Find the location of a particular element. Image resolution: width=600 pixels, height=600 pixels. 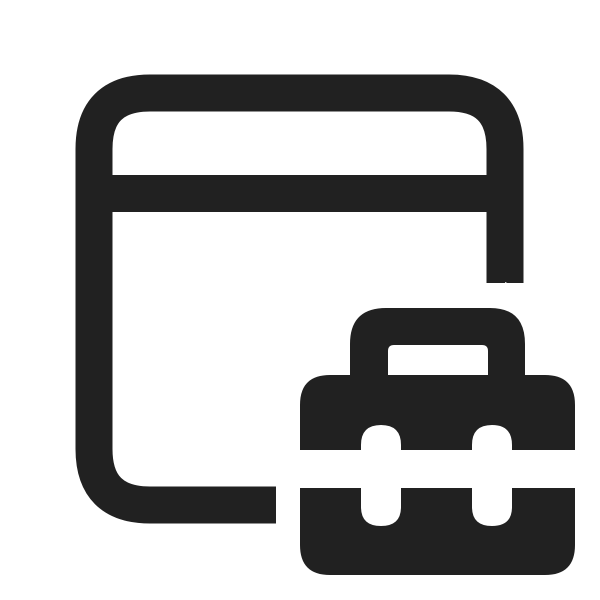

toolbox-body-bottom is located at coordinates (437, 531).